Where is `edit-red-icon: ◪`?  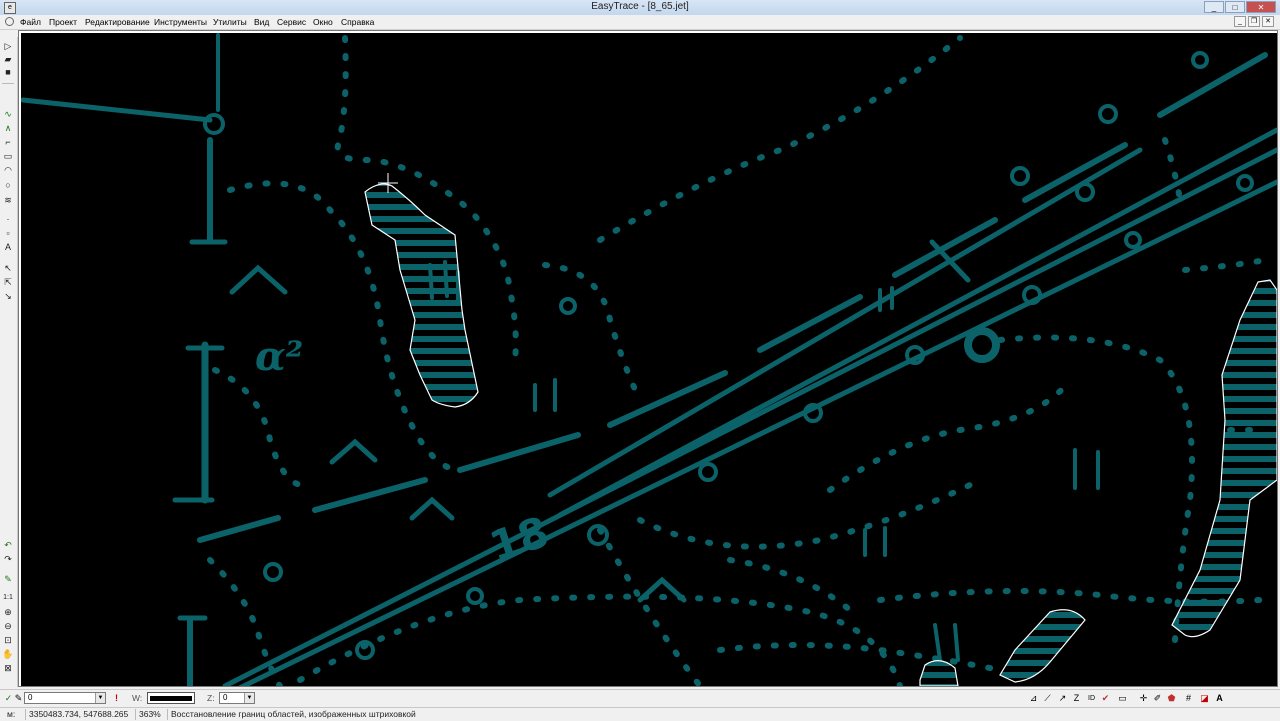 edit-red-icon: ◪ is located at coordinates (1204, 698).